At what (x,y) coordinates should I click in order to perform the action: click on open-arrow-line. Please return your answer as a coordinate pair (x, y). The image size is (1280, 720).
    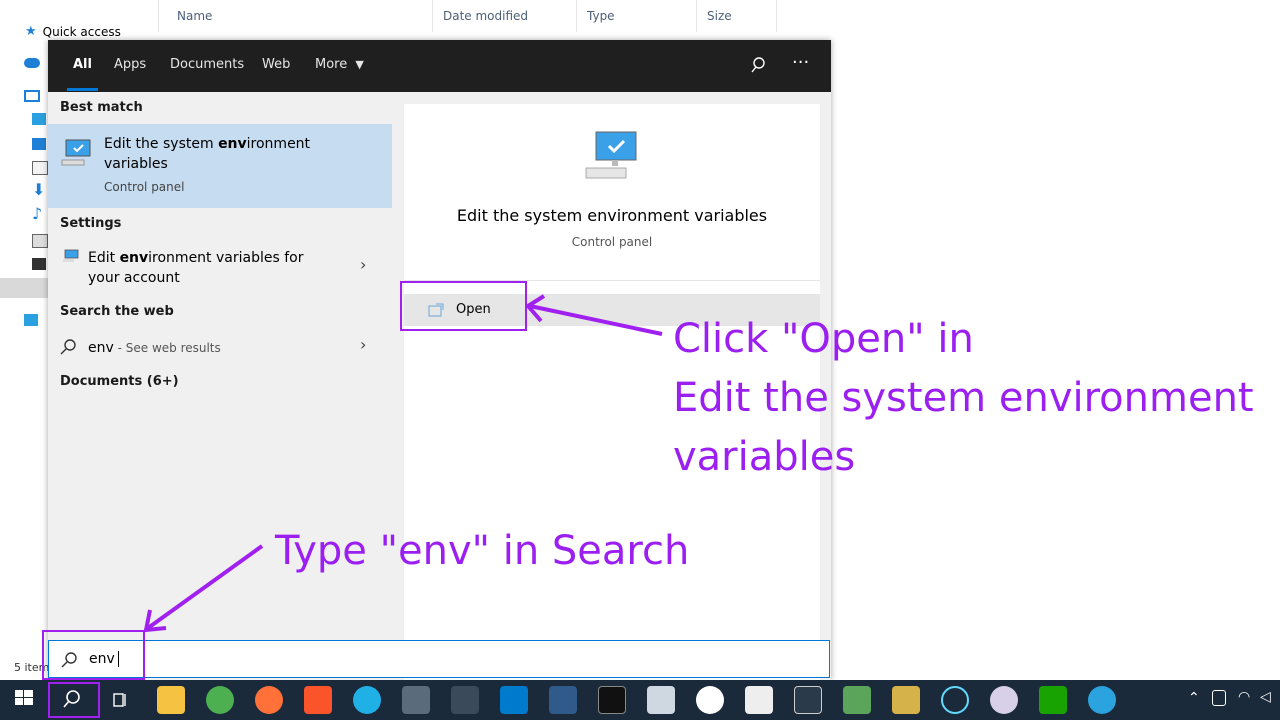
    Looking at the image, I should click on (596, 320).